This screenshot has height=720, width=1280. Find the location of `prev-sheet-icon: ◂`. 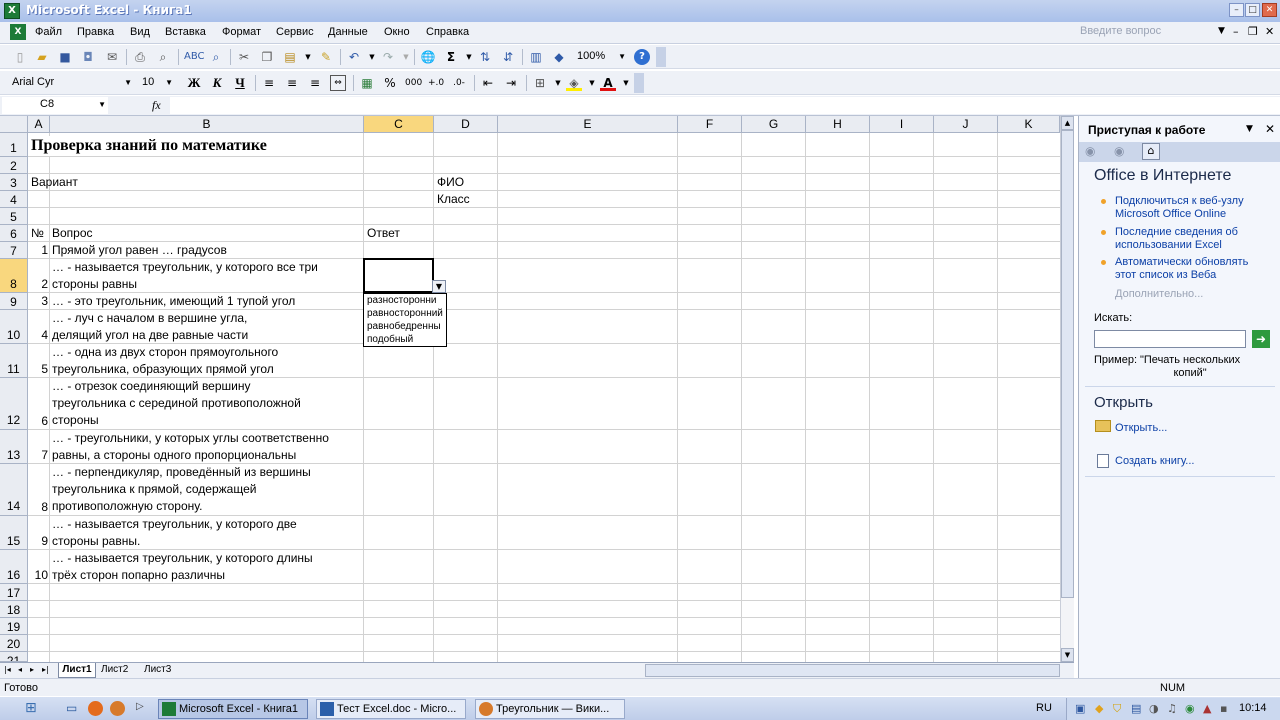

prev-sheet-icon: ◂ is located at coordinates (20, 669).